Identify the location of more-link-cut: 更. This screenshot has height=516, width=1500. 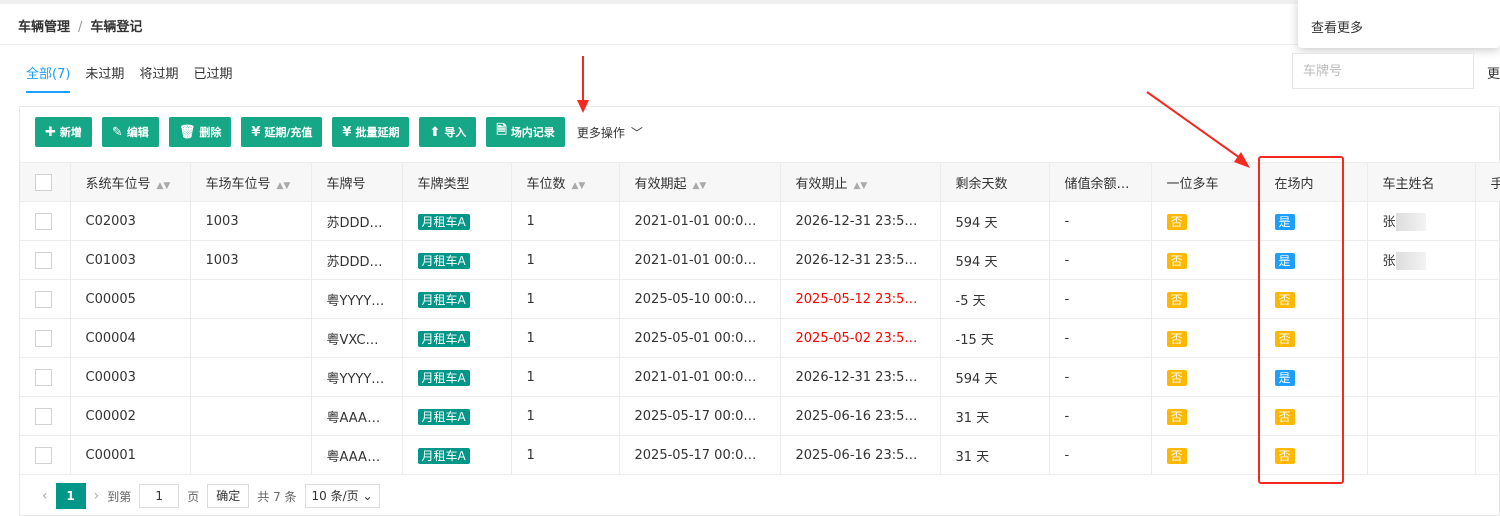
(1493, 72).